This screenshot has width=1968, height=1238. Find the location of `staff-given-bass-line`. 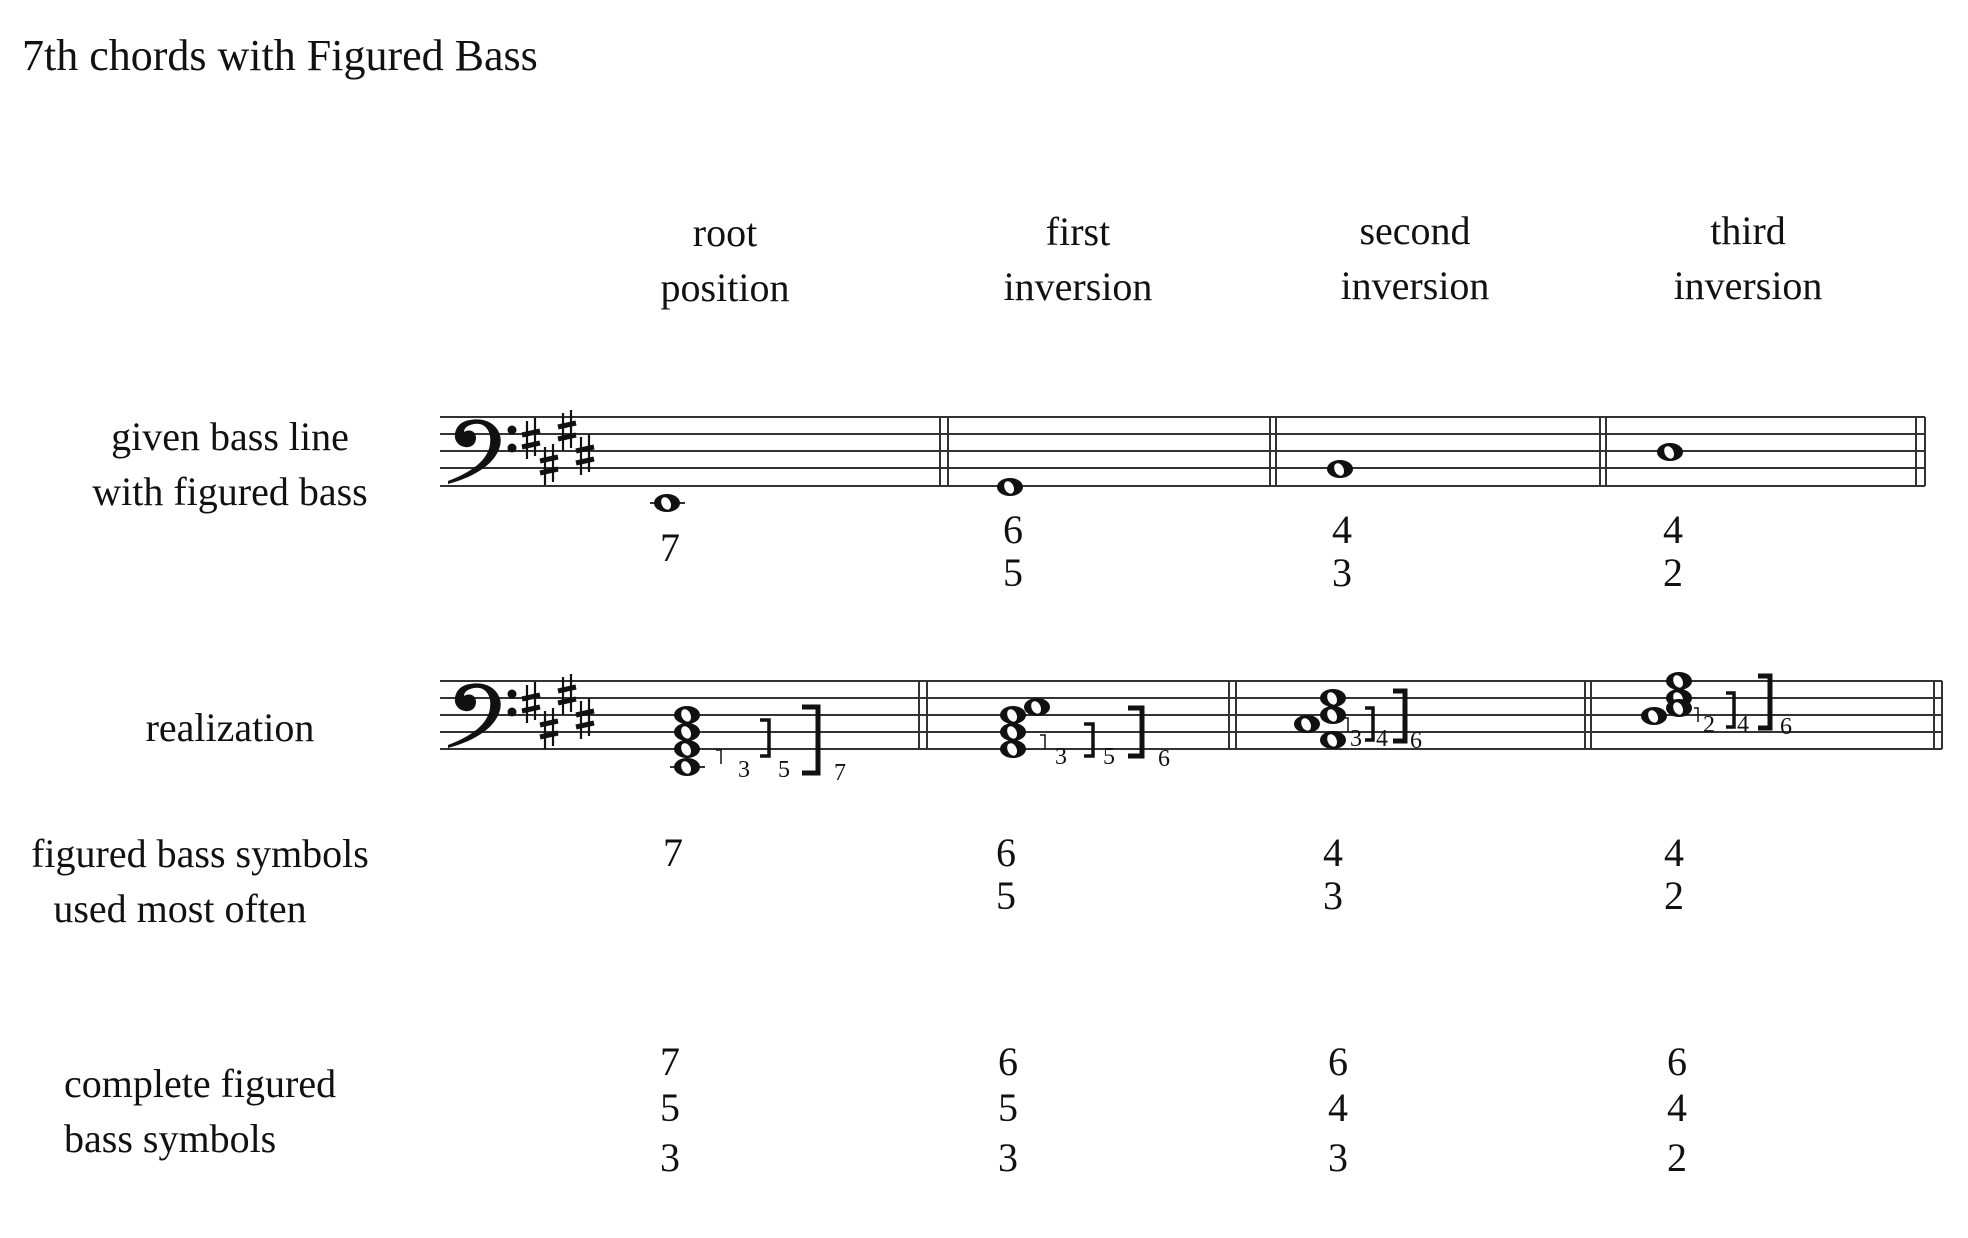

staff-given-bass-line is located at coordinates (1183, 461).